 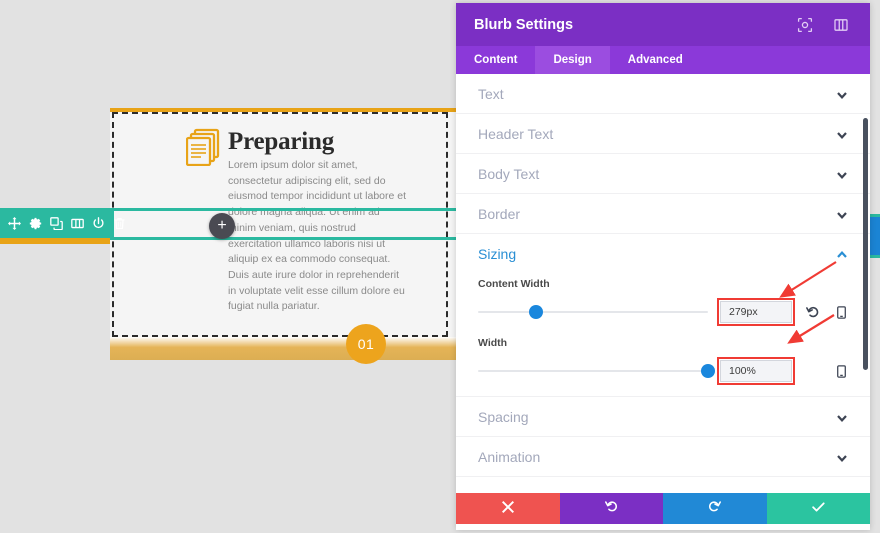 What do you see at coordinates (284, 224) in the screenshot?
I see `module-hover-highlight` at bounding box center [284, 224].